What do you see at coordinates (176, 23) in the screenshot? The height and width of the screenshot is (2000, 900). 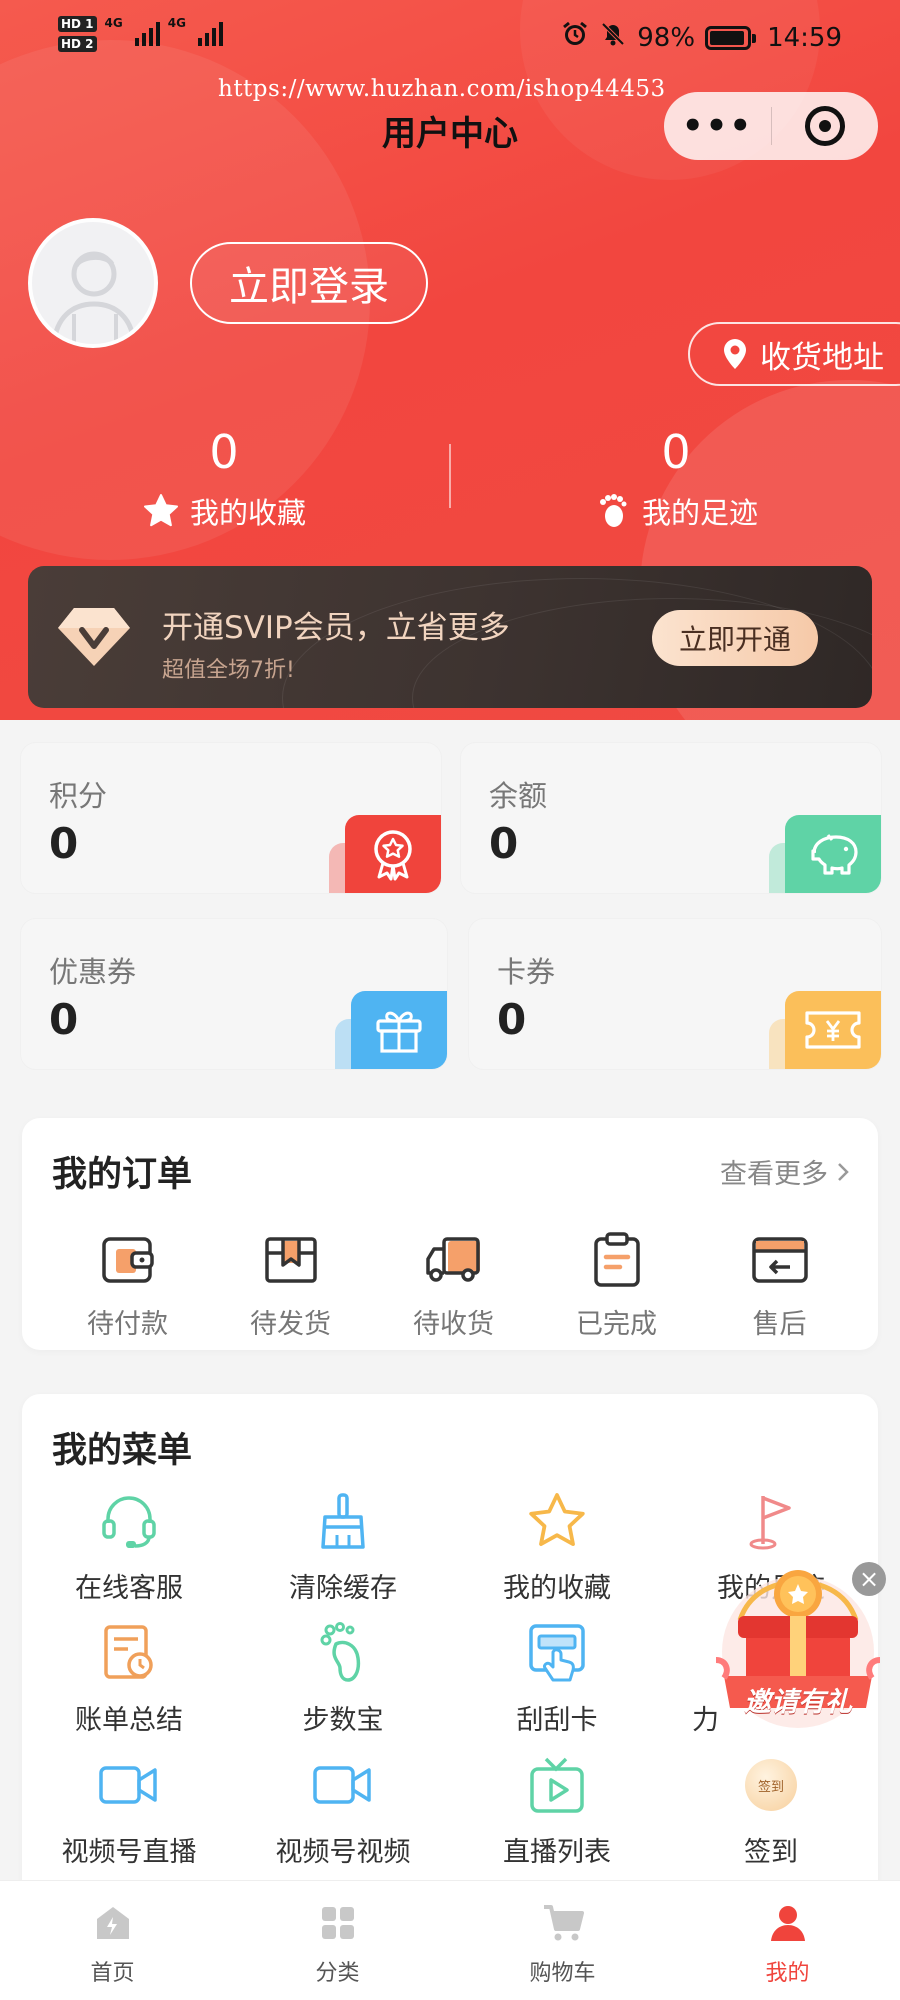 I see `network-type-2: 4G` at bounding box center [176, 23].